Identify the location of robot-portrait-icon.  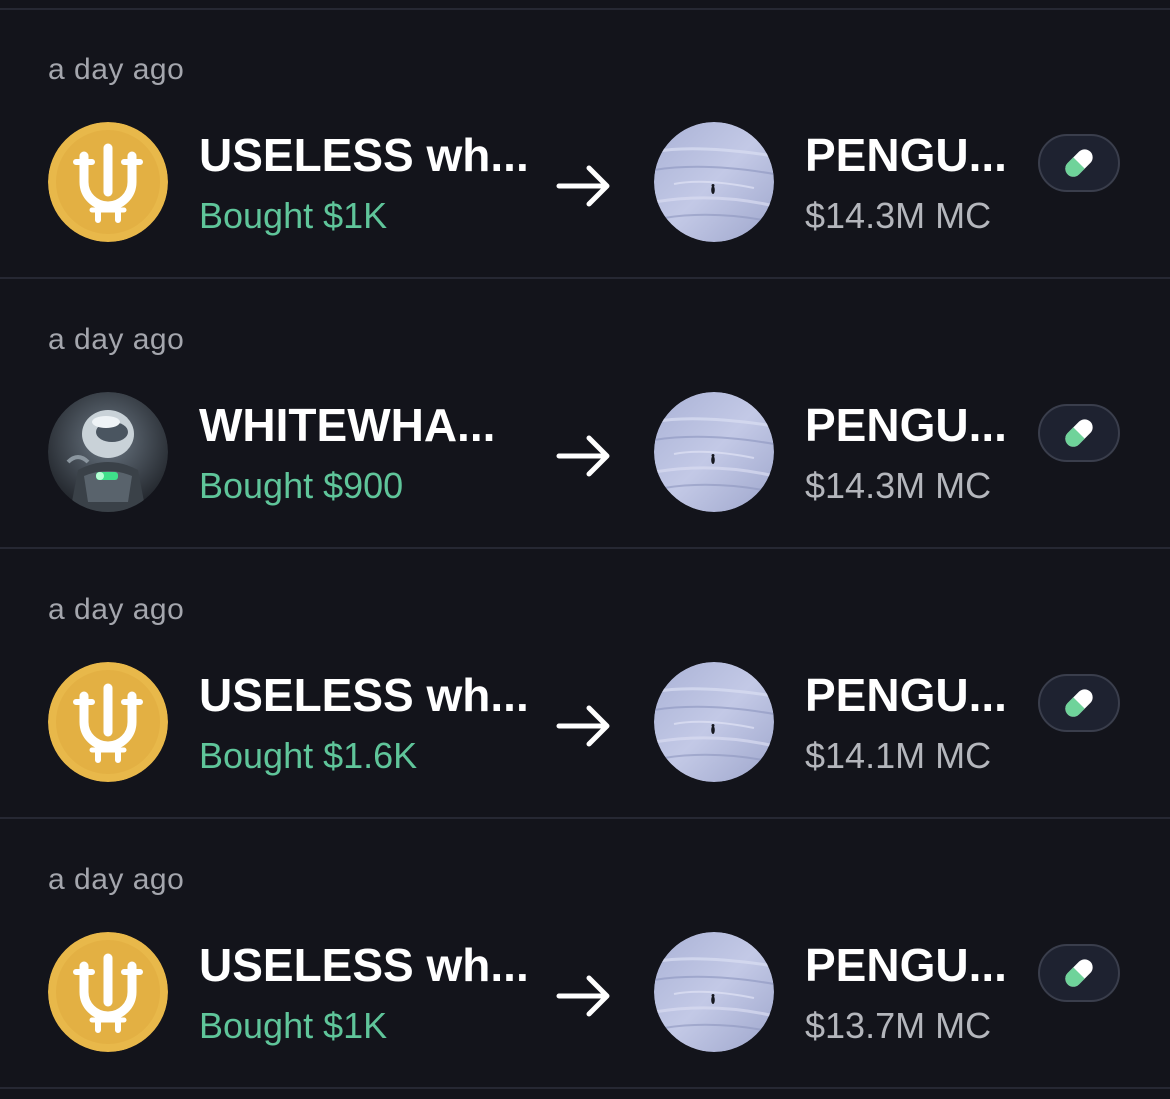
(108, 452).